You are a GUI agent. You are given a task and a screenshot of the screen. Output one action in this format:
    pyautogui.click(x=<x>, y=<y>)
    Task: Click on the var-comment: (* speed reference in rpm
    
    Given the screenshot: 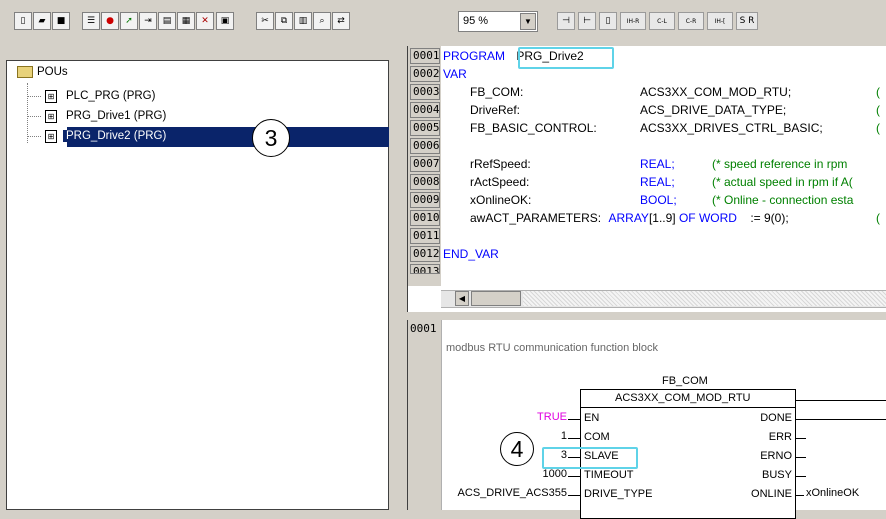 What is the action you would take?
    pyautogui.click(x=780, y=164)
    